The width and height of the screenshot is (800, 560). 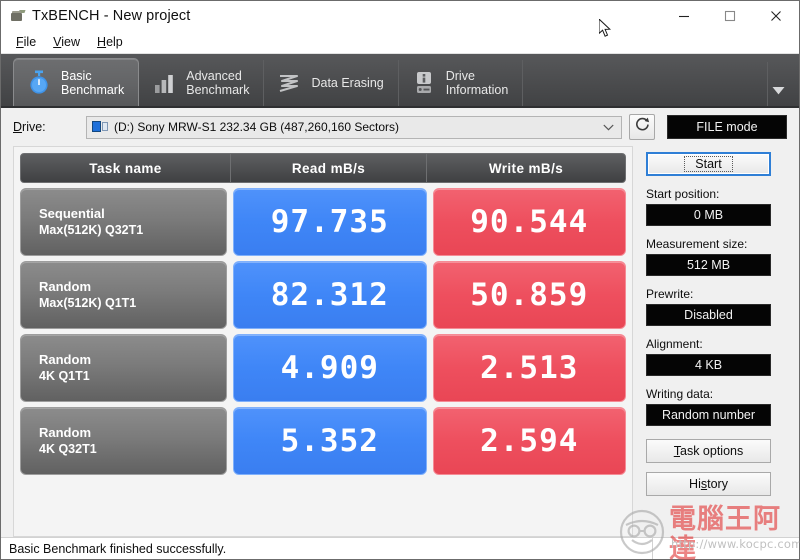 What do you see at coordinates (329, 168) in the screenshot?
I see `column-header-read: Read mB/s` at bounding box center [329, 168].